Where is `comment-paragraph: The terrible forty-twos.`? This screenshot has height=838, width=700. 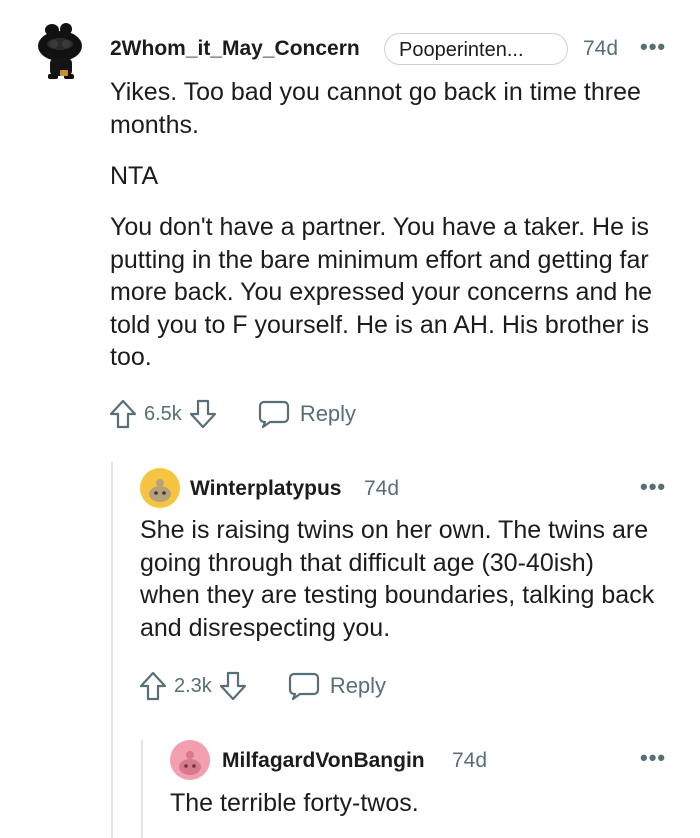
comment-paragraph: The terrible forty-twos. is located at coordinates (294, 803).